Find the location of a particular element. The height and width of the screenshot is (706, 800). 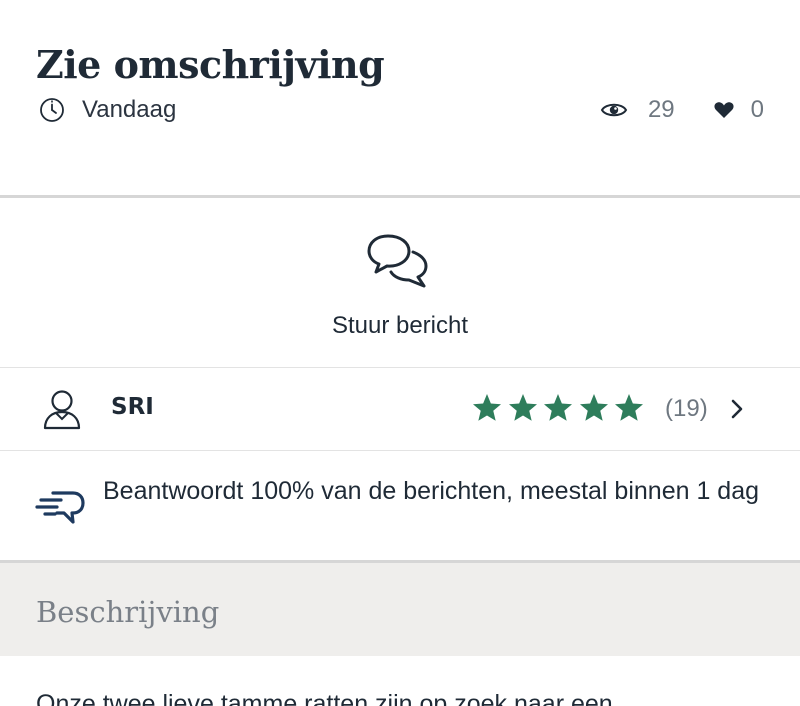

user-icon is located at coordinates (62, 409).